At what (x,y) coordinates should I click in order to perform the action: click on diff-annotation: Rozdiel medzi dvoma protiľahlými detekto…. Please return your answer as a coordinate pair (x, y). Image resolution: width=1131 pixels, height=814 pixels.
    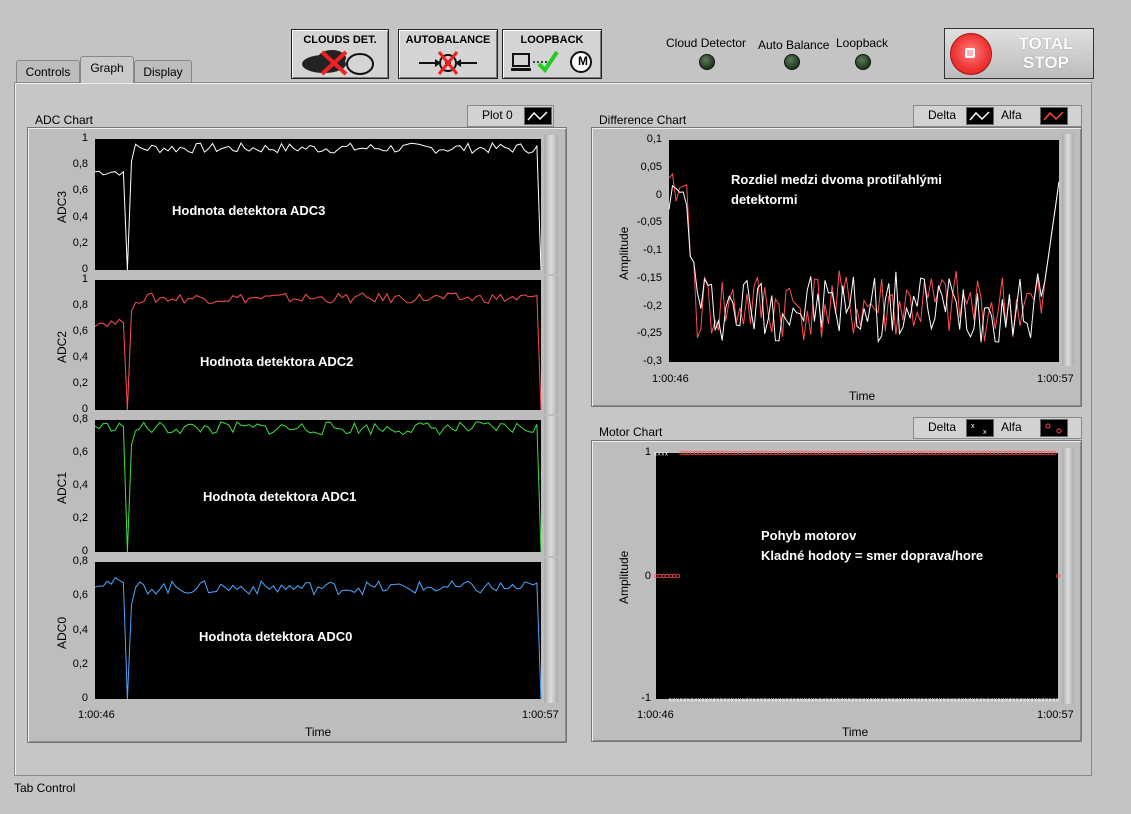
    Looking at the image, I should click on (836, 190).